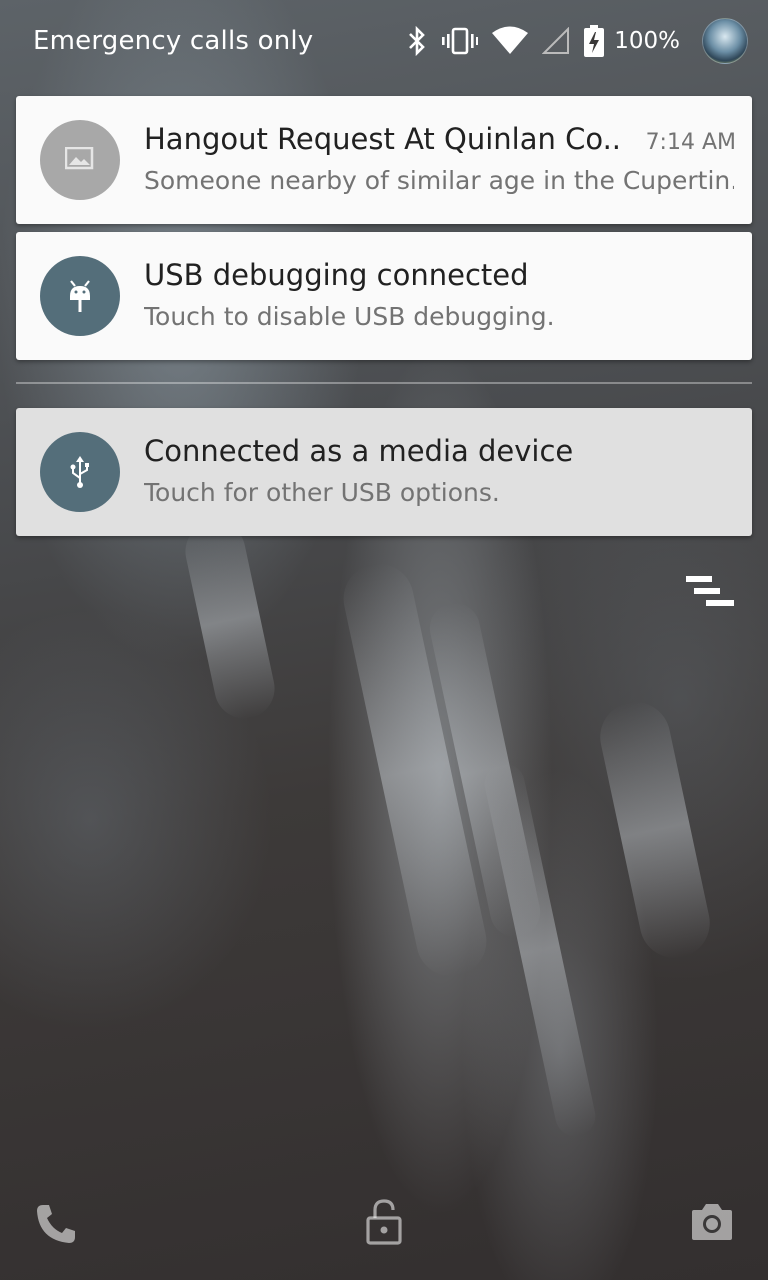  Describe the element at coordinates (384, 383) in the screenshot. I see `notification-divider` at that location.